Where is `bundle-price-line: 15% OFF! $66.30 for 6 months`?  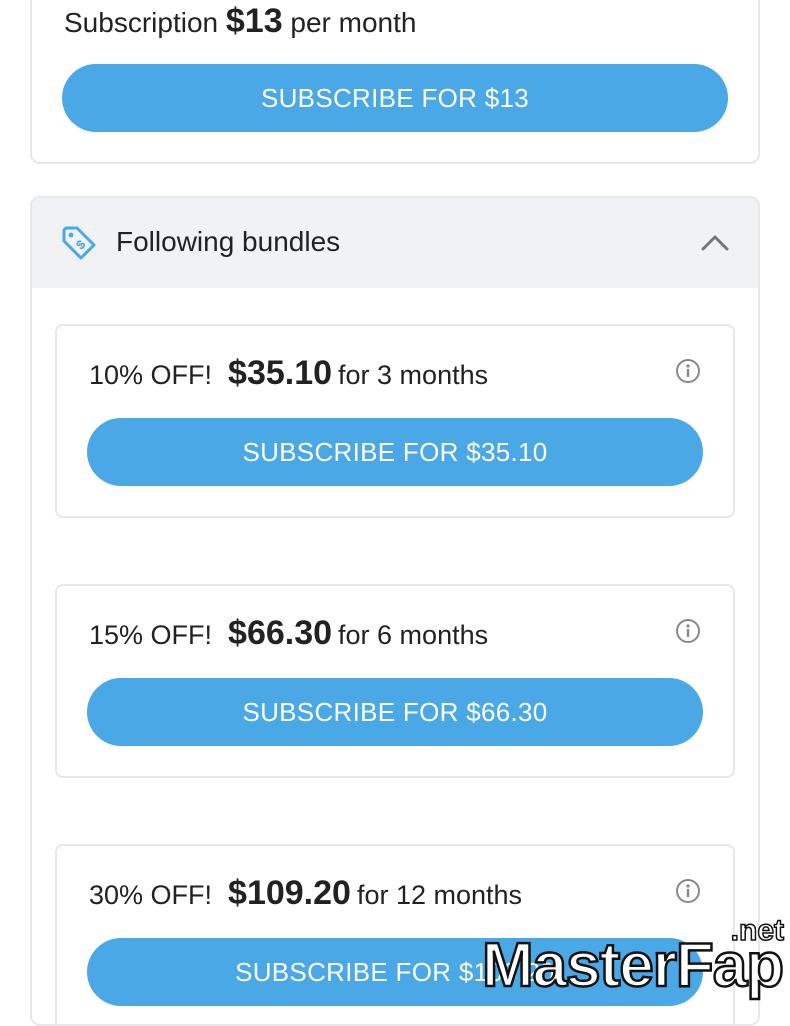
bundle-price-line: 15% OFF! $66.30 for 6 months is located at coordinates (288, 633).